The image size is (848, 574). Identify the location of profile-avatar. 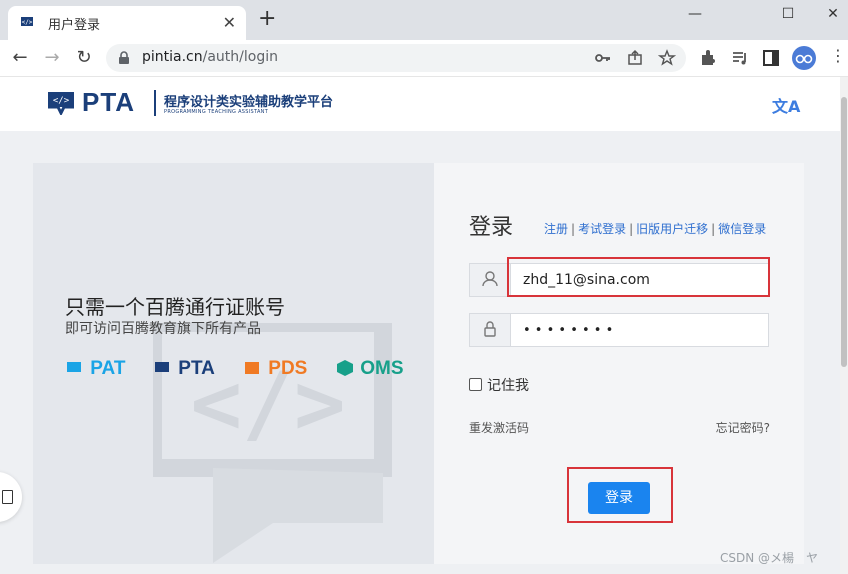
(804, 58).